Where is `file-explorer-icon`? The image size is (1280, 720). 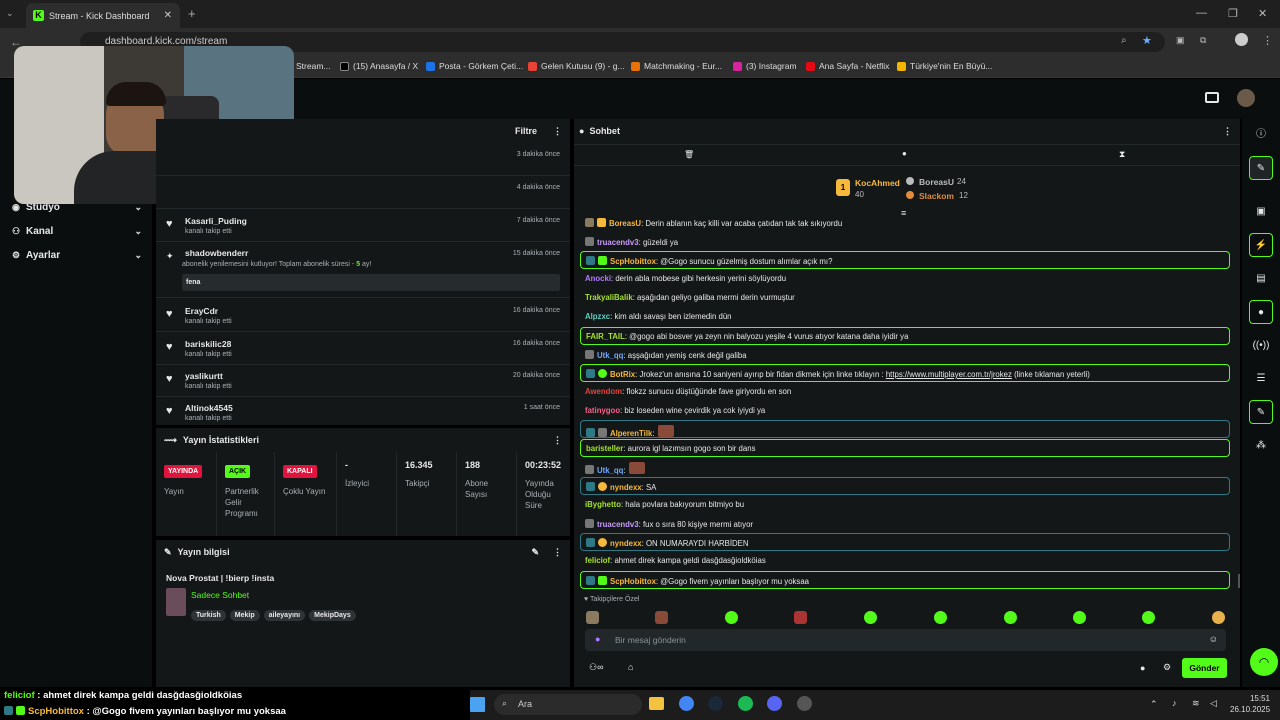
file-explorer-icon is located at coordinates (656, 703).